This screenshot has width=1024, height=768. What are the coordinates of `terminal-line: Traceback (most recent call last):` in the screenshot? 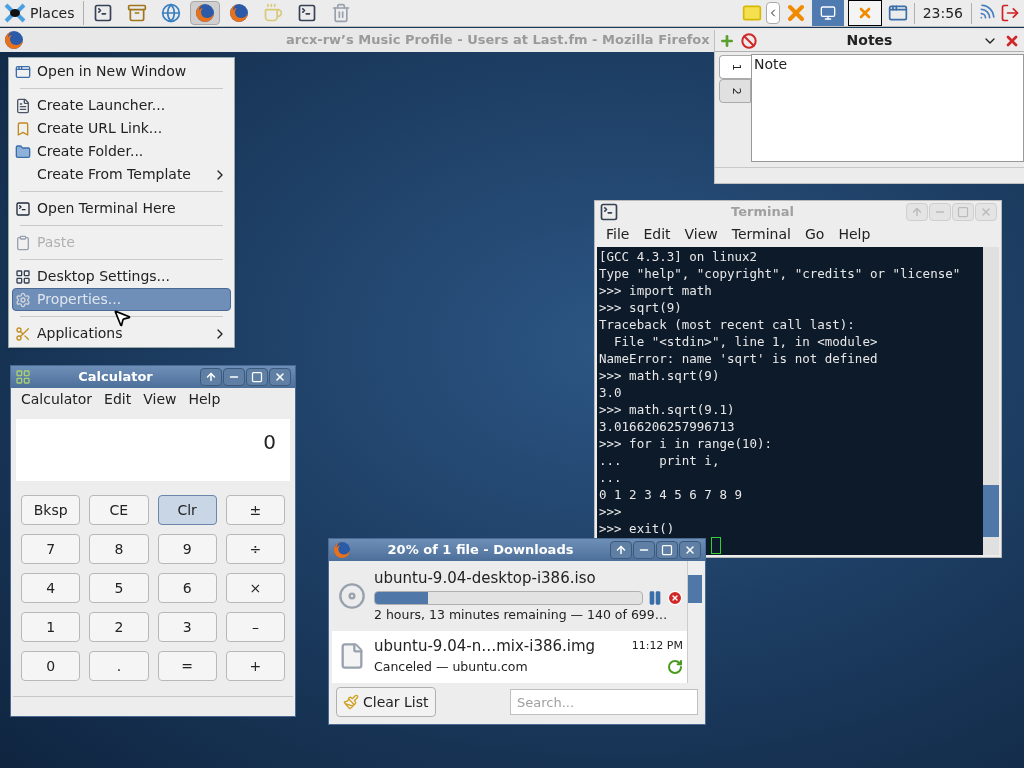 It's located at (727, 324).